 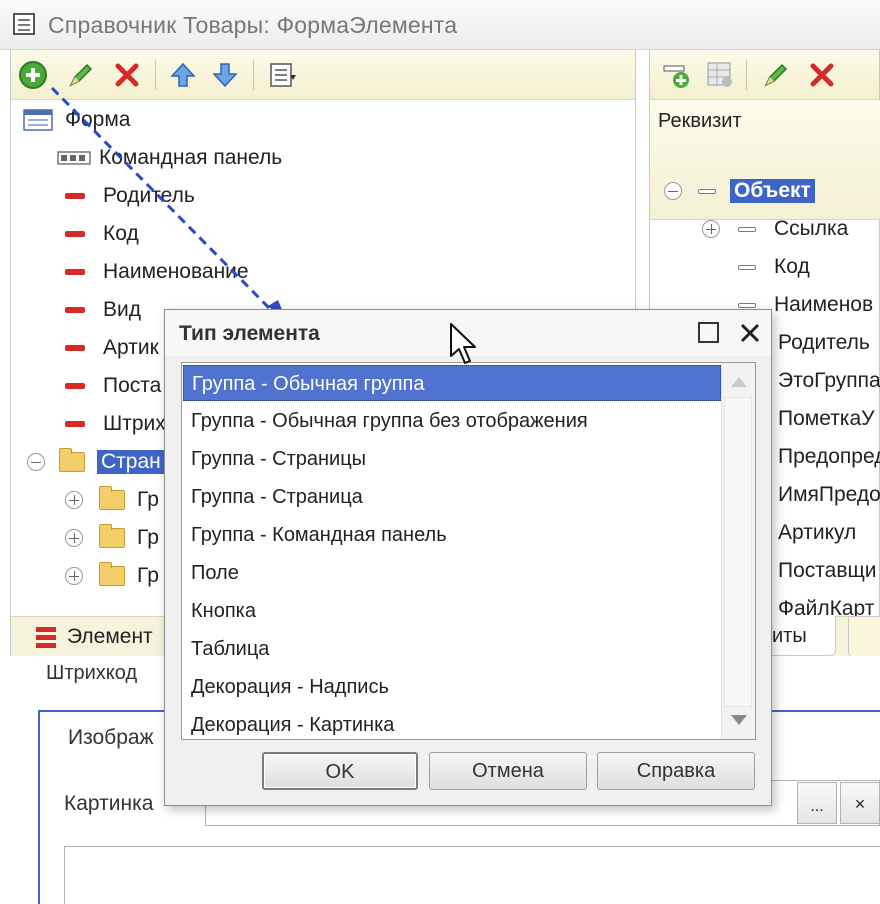 I want to click on ok-button: OK, so click(x=340, y=771).